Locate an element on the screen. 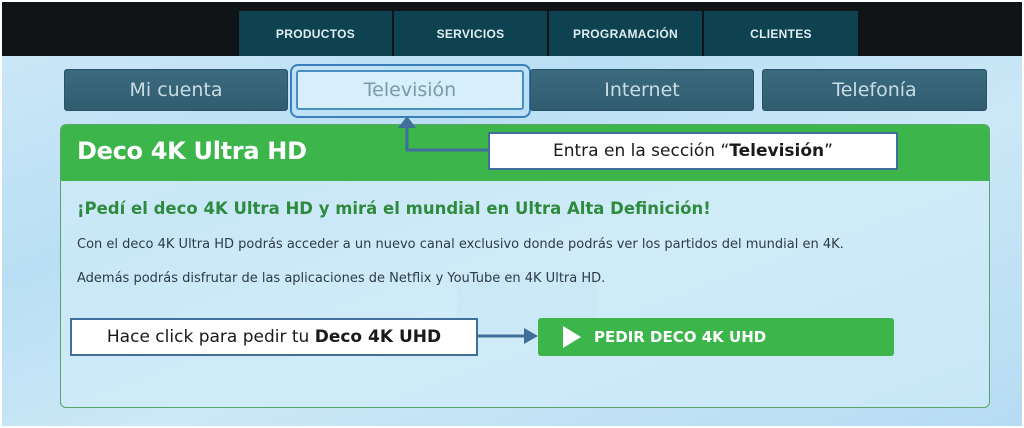 The width and height of the screenshot is (1024, 428). arrow-head-up-icon is located at coordinates (407, 122).